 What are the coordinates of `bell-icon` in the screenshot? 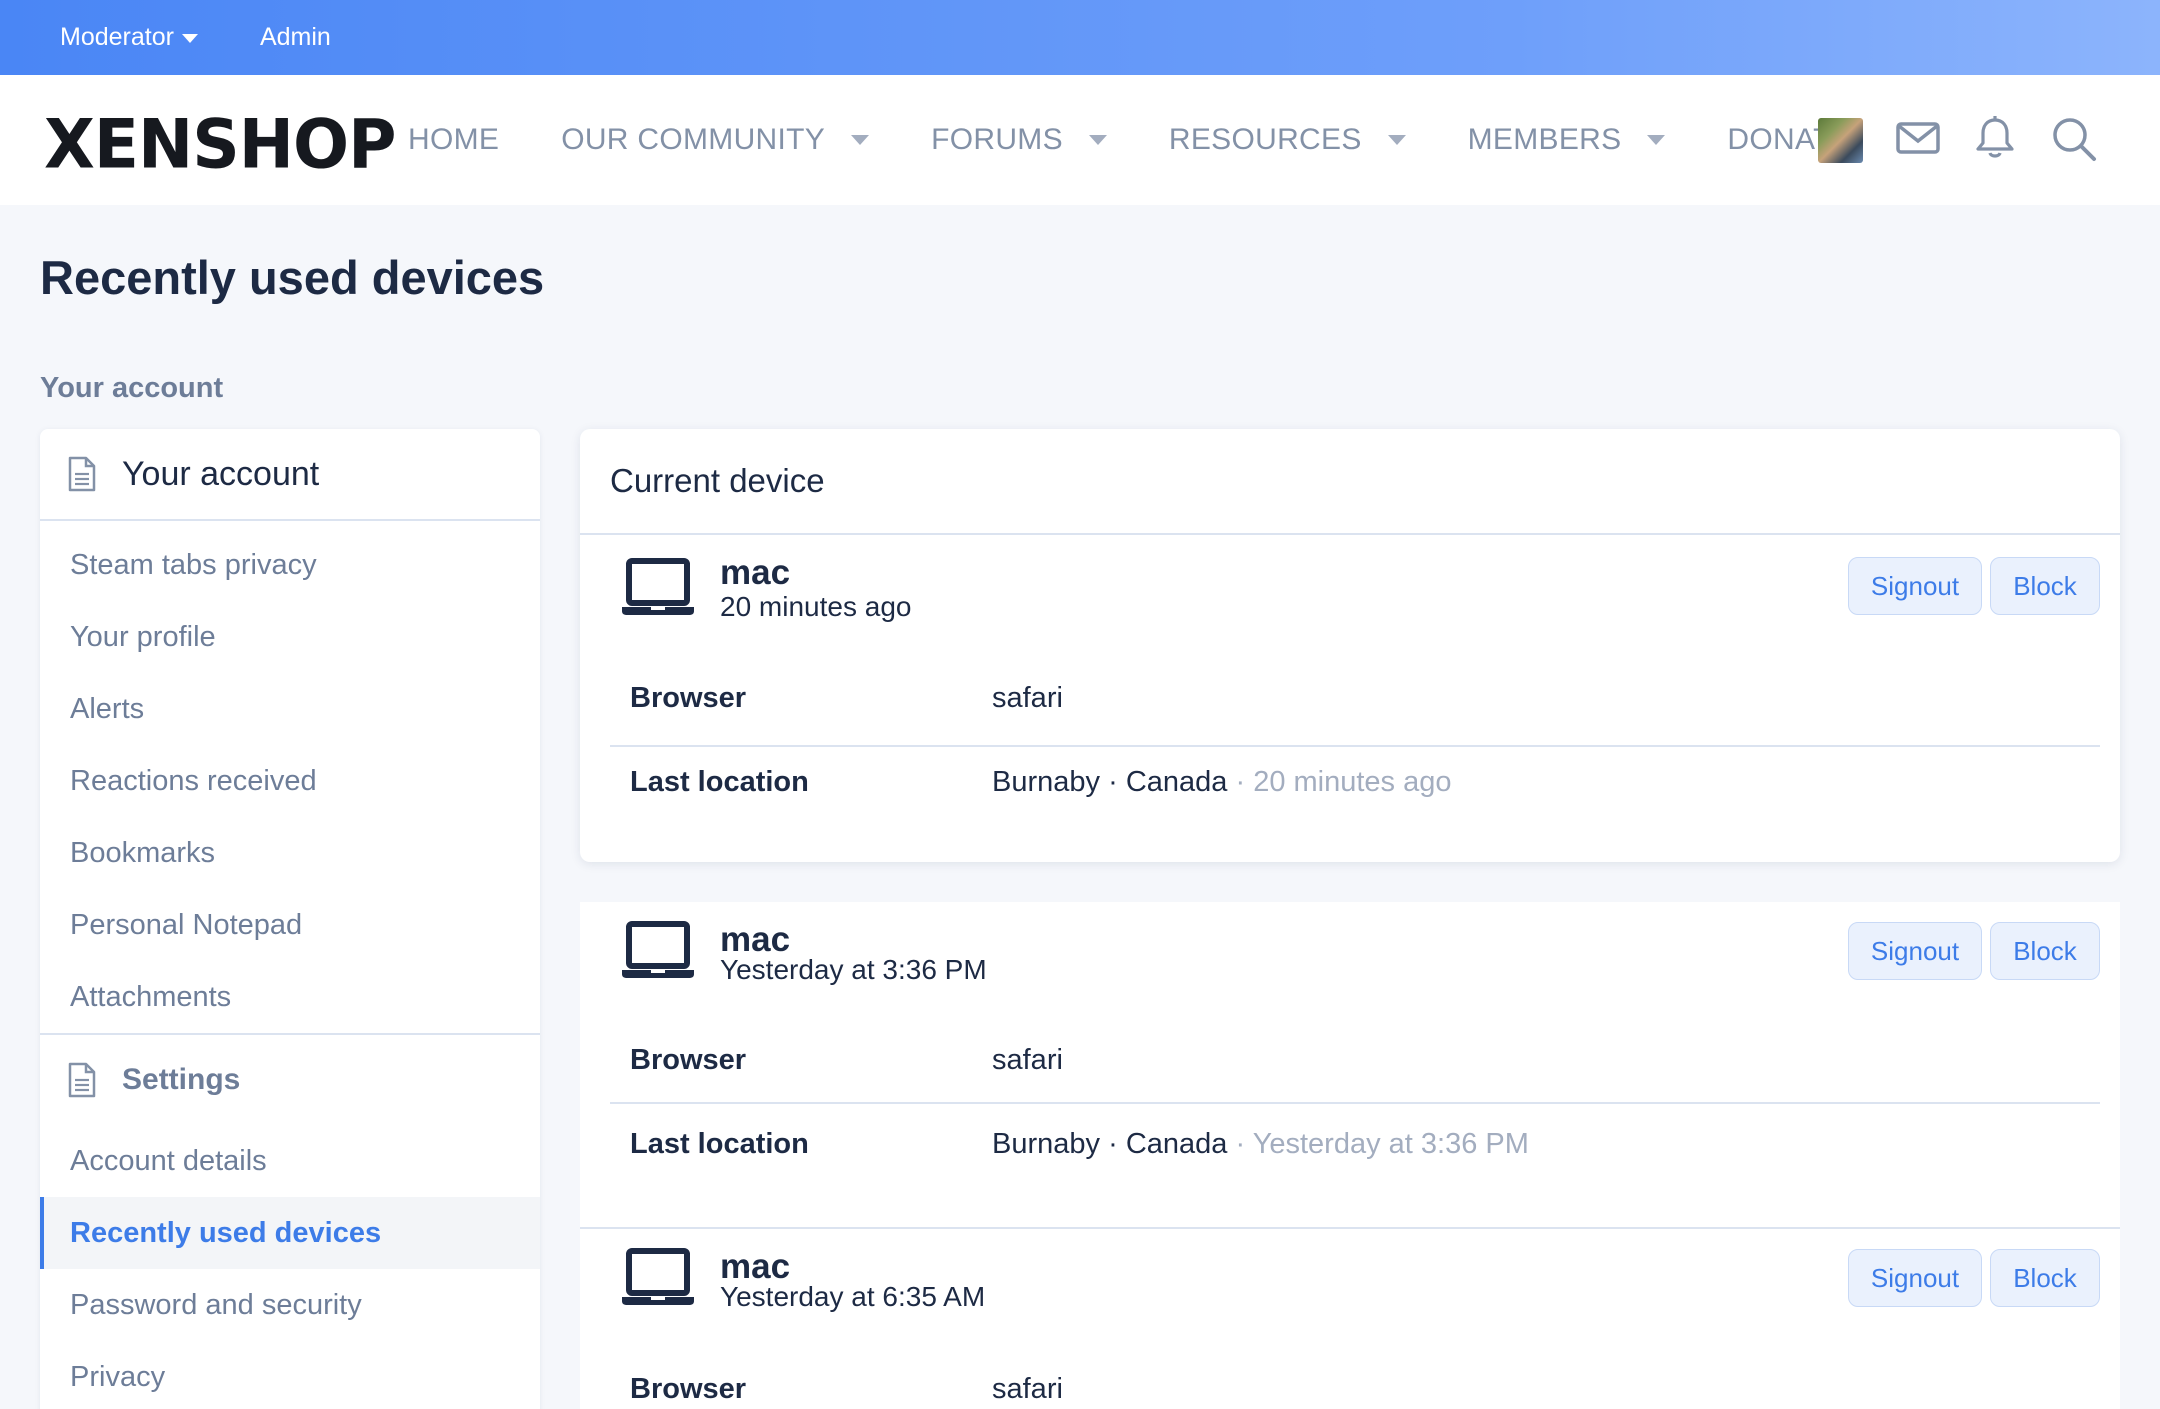 It's located at (1995, 138).